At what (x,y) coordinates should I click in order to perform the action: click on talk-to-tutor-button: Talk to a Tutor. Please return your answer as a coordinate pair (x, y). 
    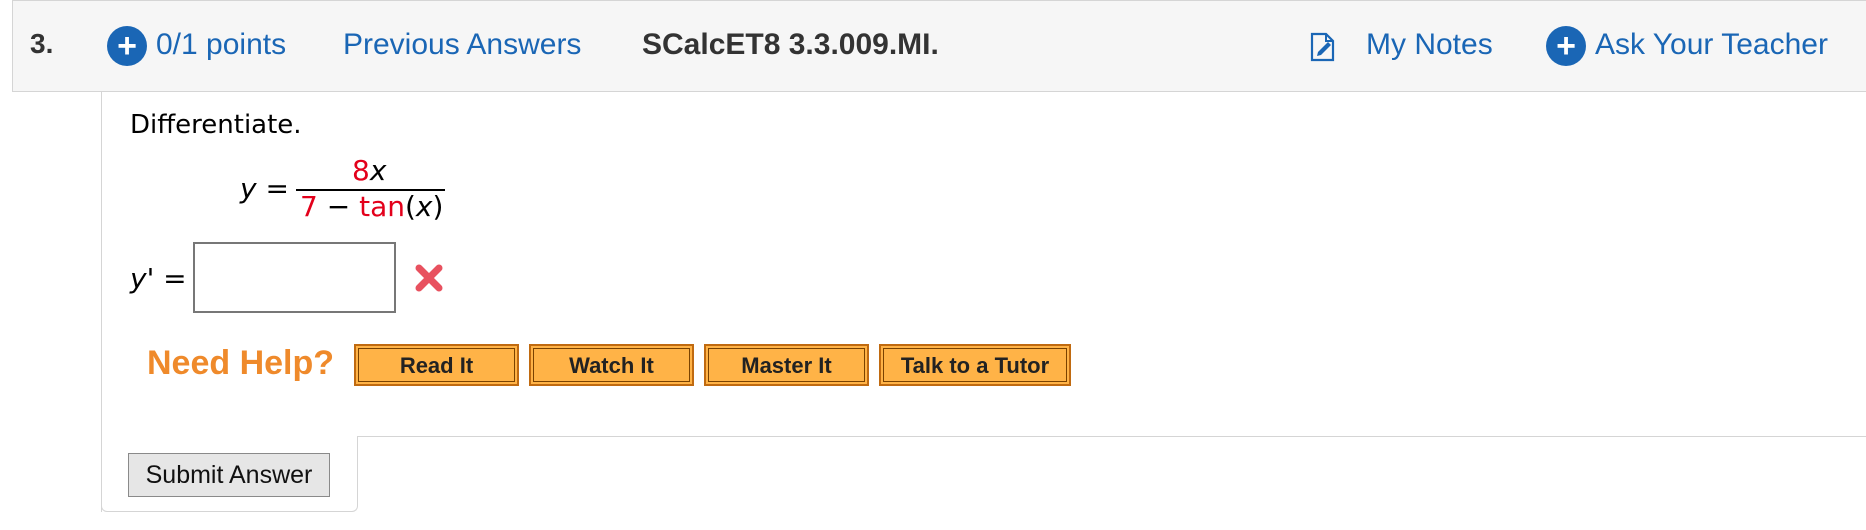
    Looking at the image, I should click on (975, 365).